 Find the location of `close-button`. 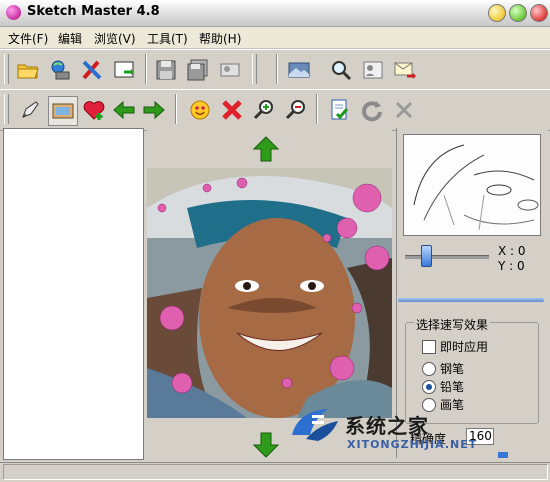

close-button is located at coordinates (539, 13).